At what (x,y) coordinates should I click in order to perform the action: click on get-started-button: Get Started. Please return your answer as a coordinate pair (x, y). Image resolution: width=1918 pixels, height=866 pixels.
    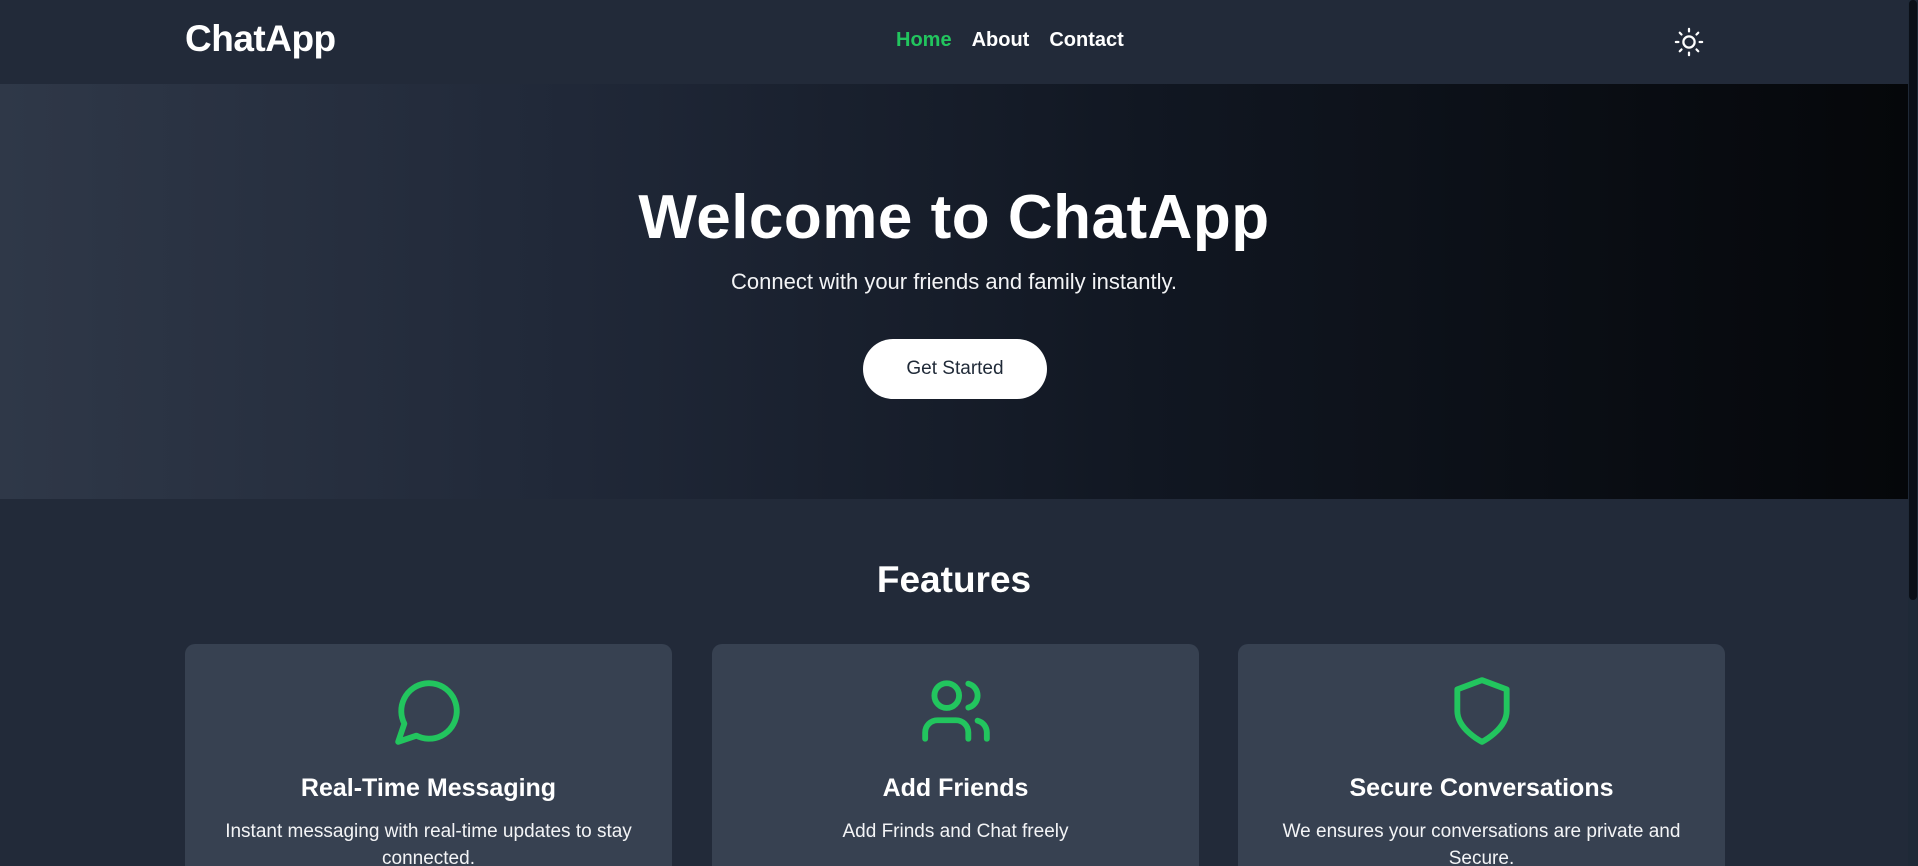
    Looking at the image, I should click on (955, 369).